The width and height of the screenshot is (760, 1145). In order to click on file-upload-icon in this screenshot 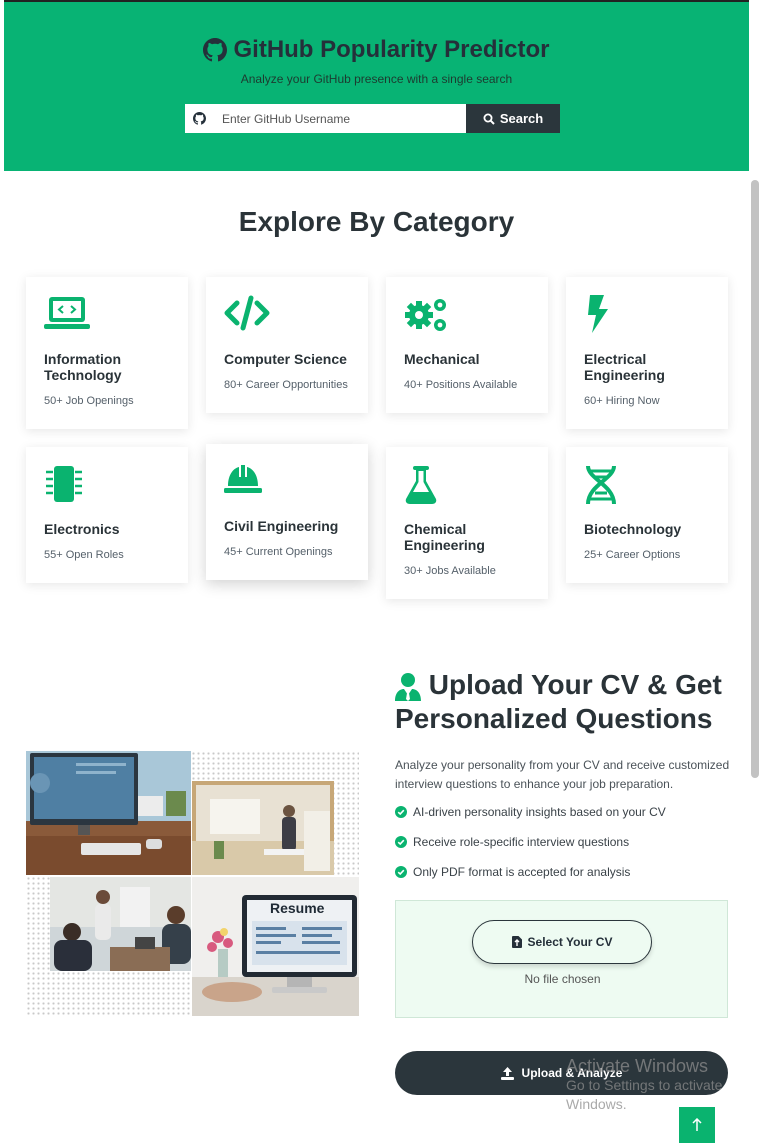, I will do `click(516, 942)`.